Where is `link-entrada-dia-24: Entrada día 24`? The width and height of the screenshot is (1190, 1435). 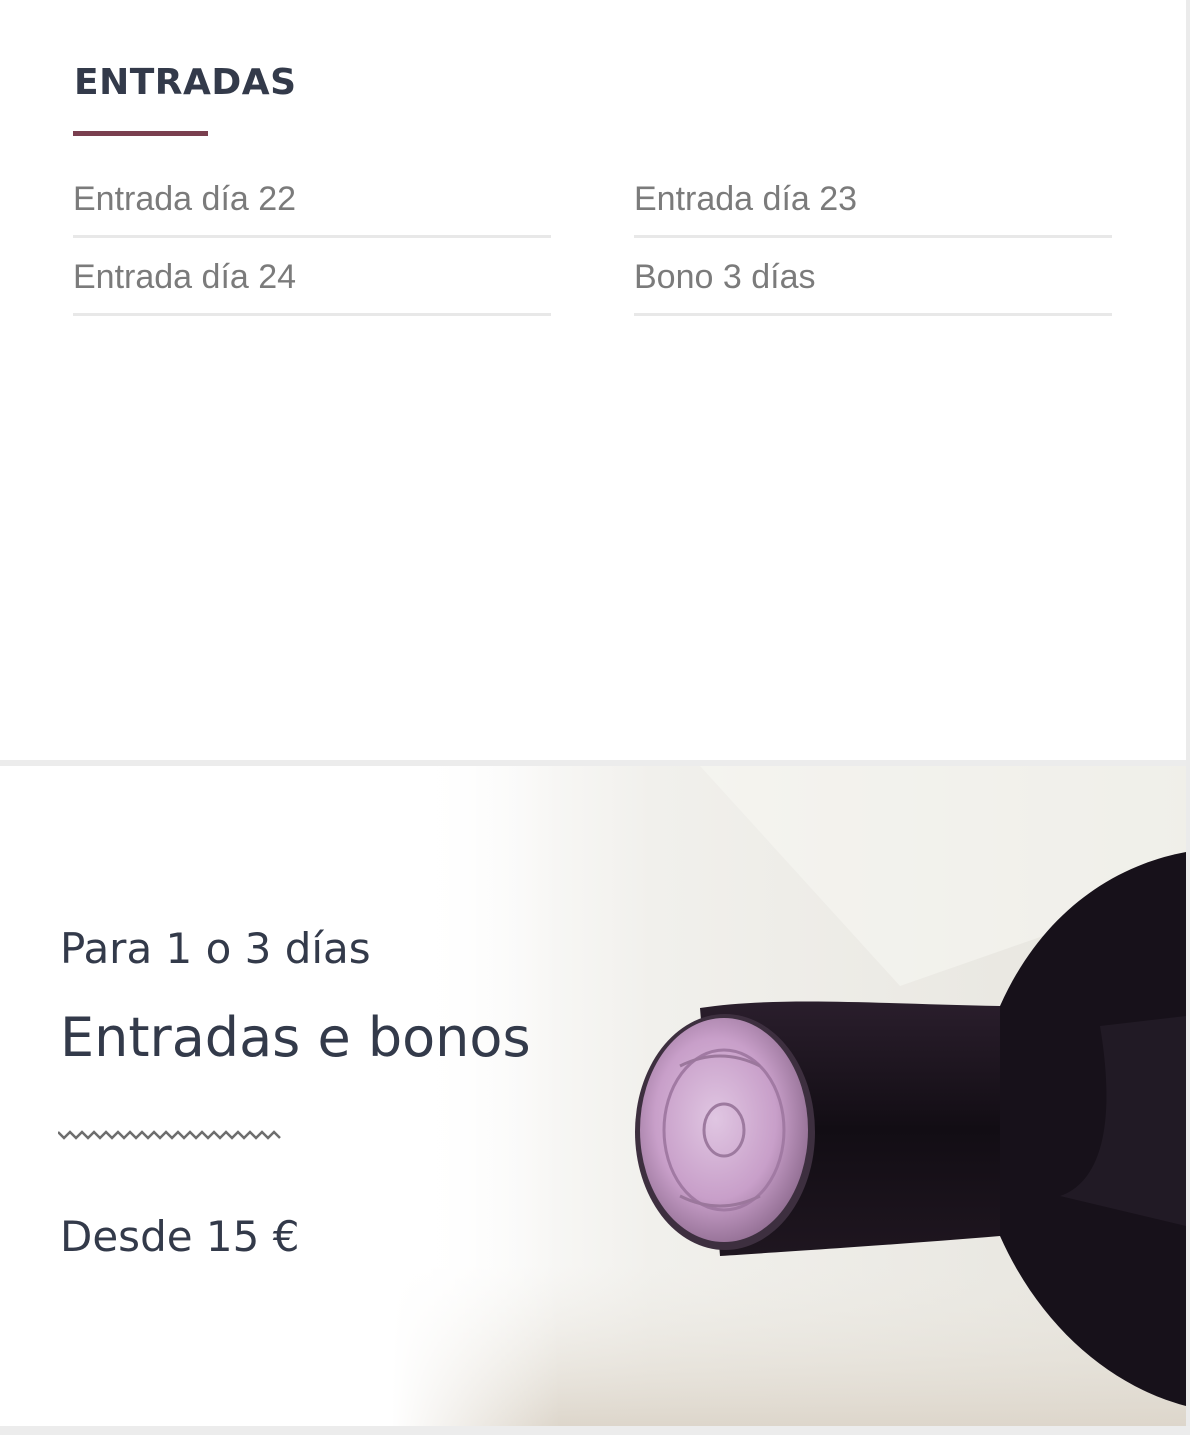 link-entrada-dia-24: Entrada día 24 is located at coordinates (312, 277).